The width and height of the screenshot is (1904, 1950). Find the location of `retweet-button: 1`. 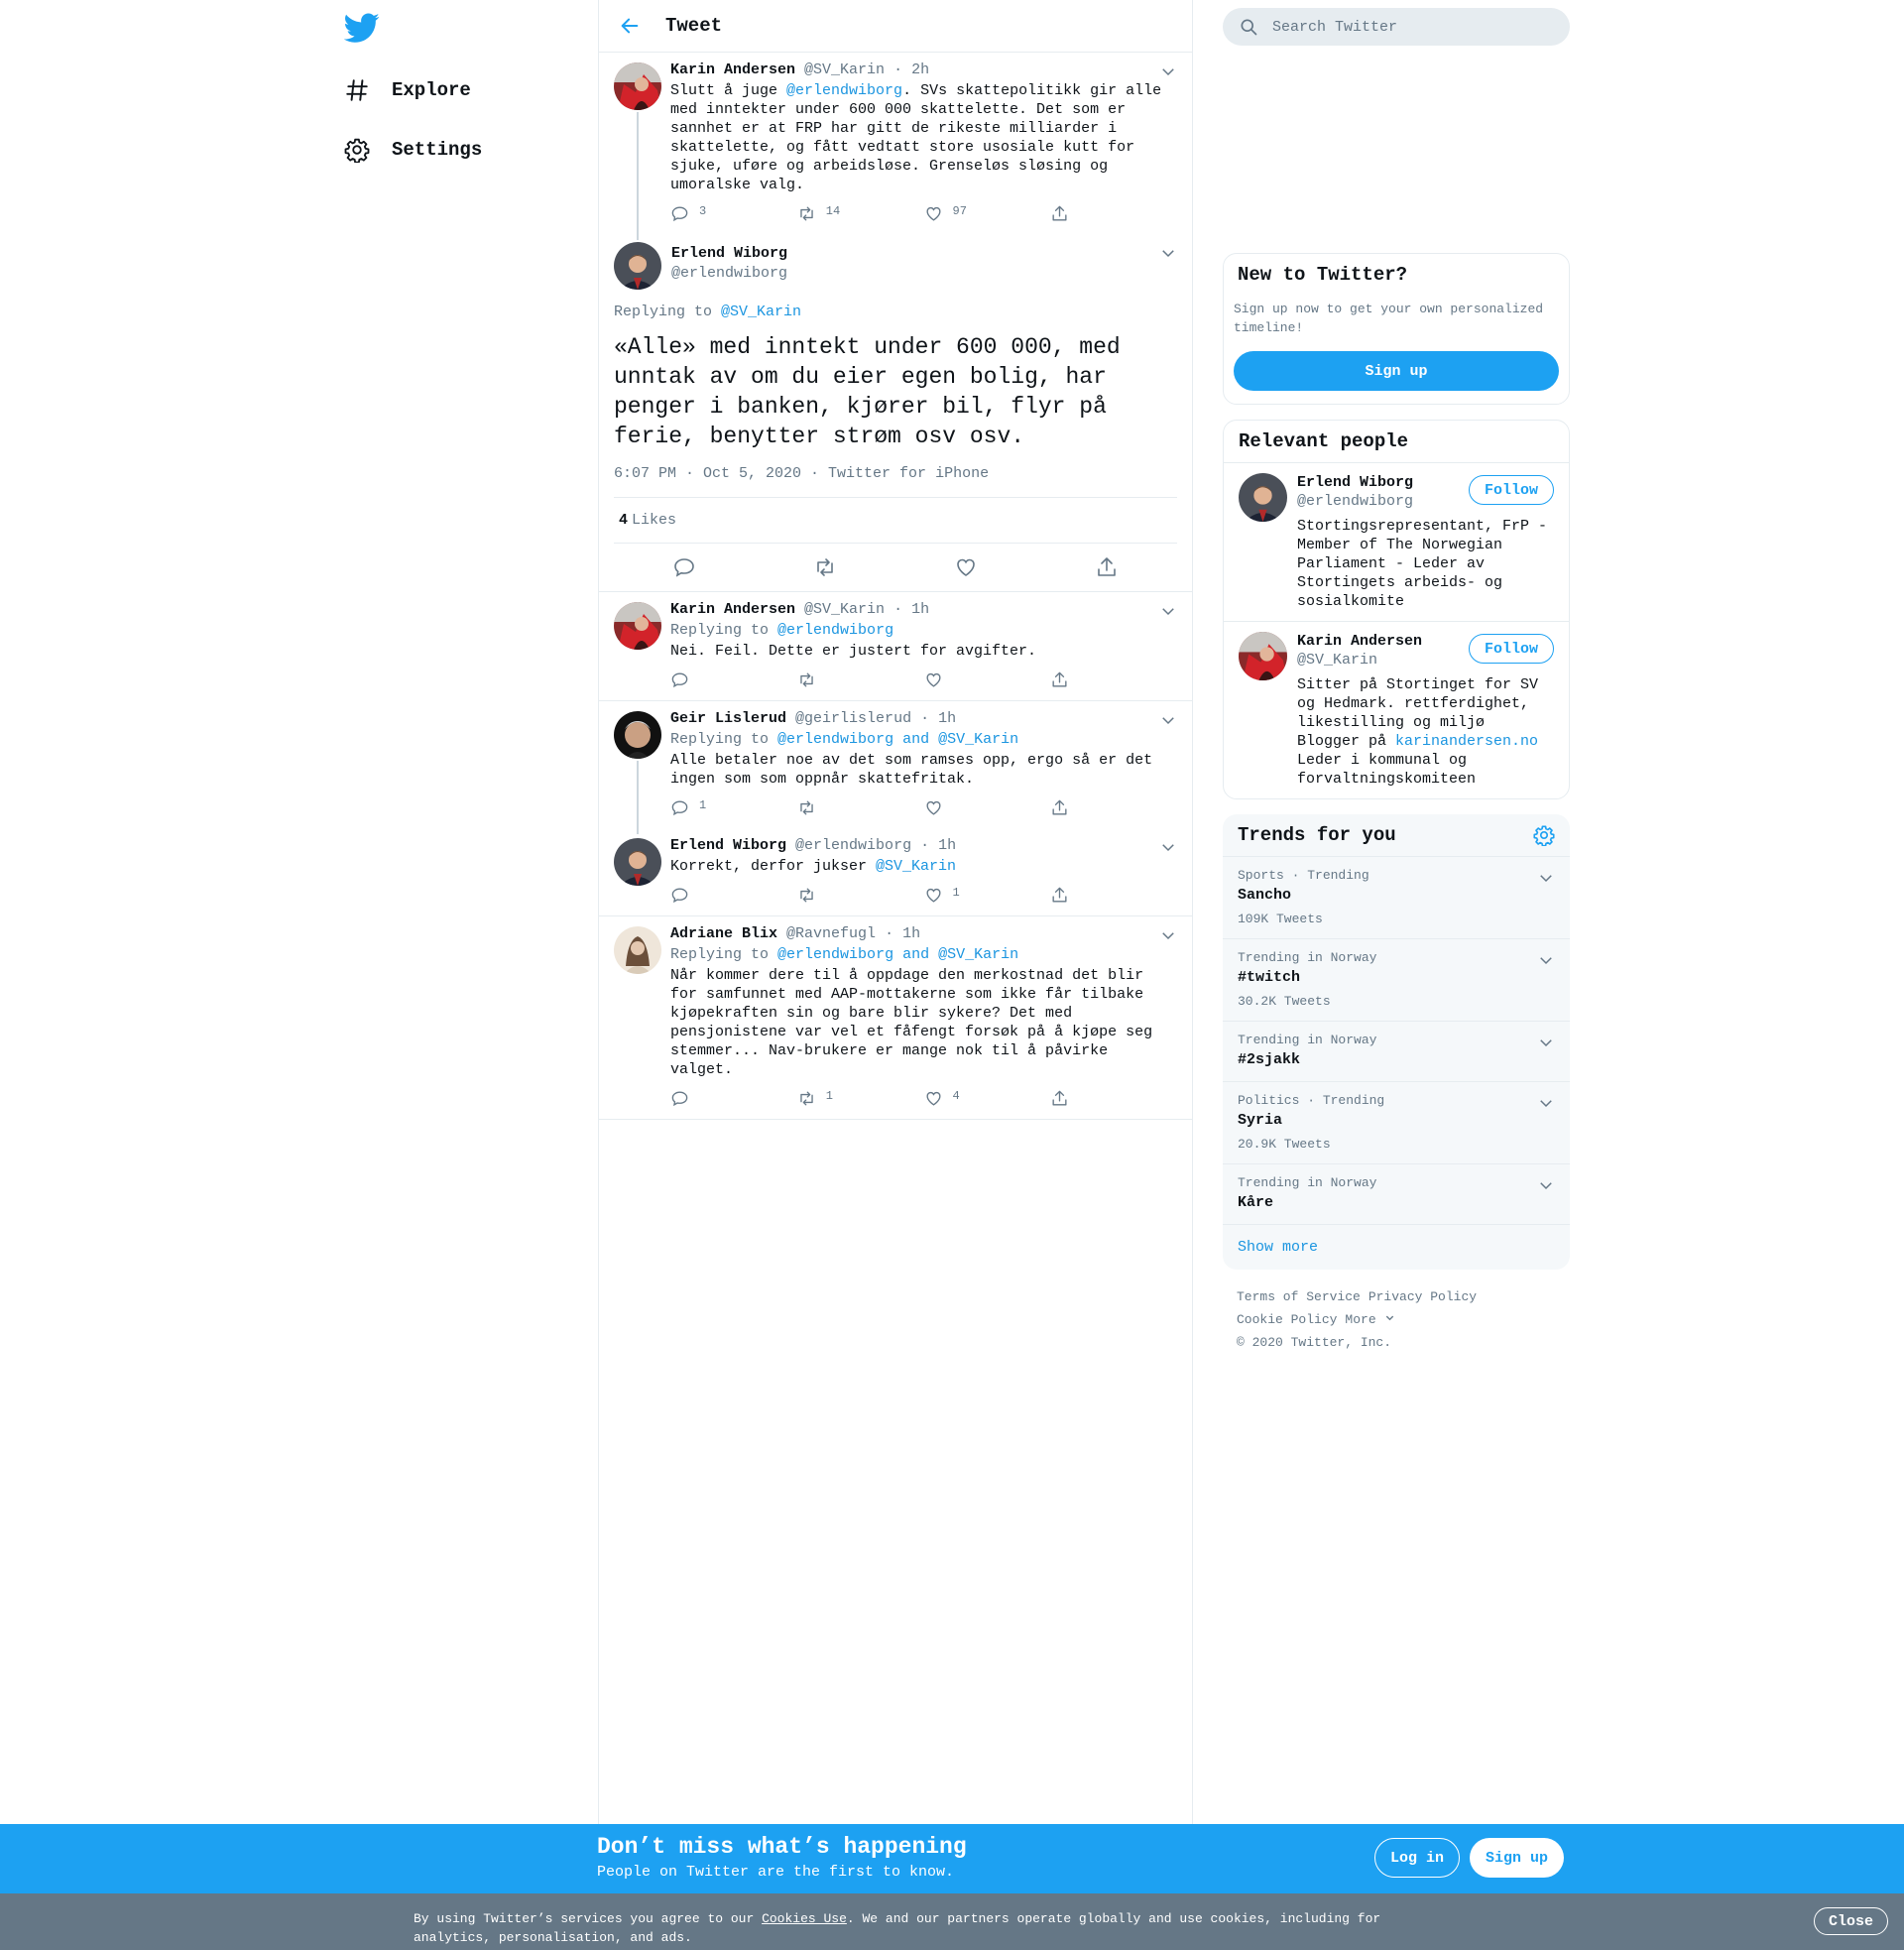

retweet-button: 1 is located at coordinates (860, 1099).